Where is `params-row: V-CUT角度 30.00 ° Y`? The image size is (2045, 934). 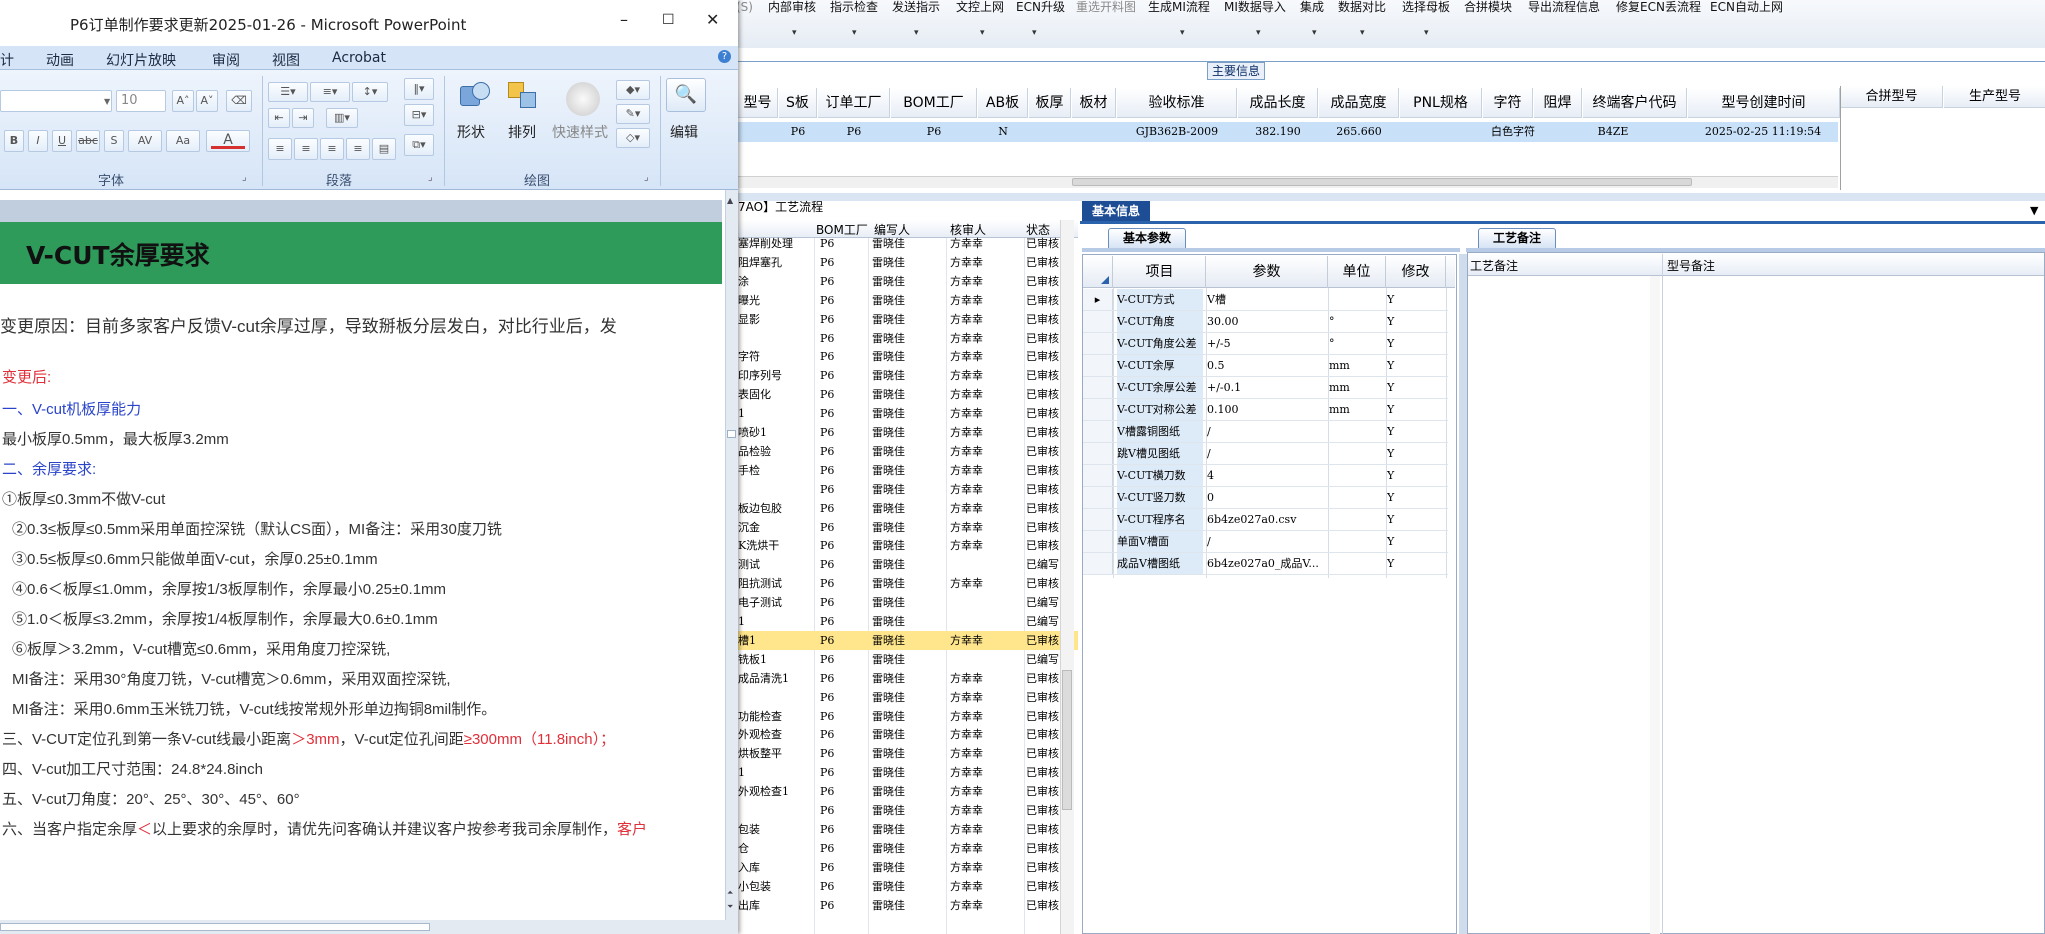
params-row: V-CUT角度 30.00 ° Y is located at coordinates (1265, 322).